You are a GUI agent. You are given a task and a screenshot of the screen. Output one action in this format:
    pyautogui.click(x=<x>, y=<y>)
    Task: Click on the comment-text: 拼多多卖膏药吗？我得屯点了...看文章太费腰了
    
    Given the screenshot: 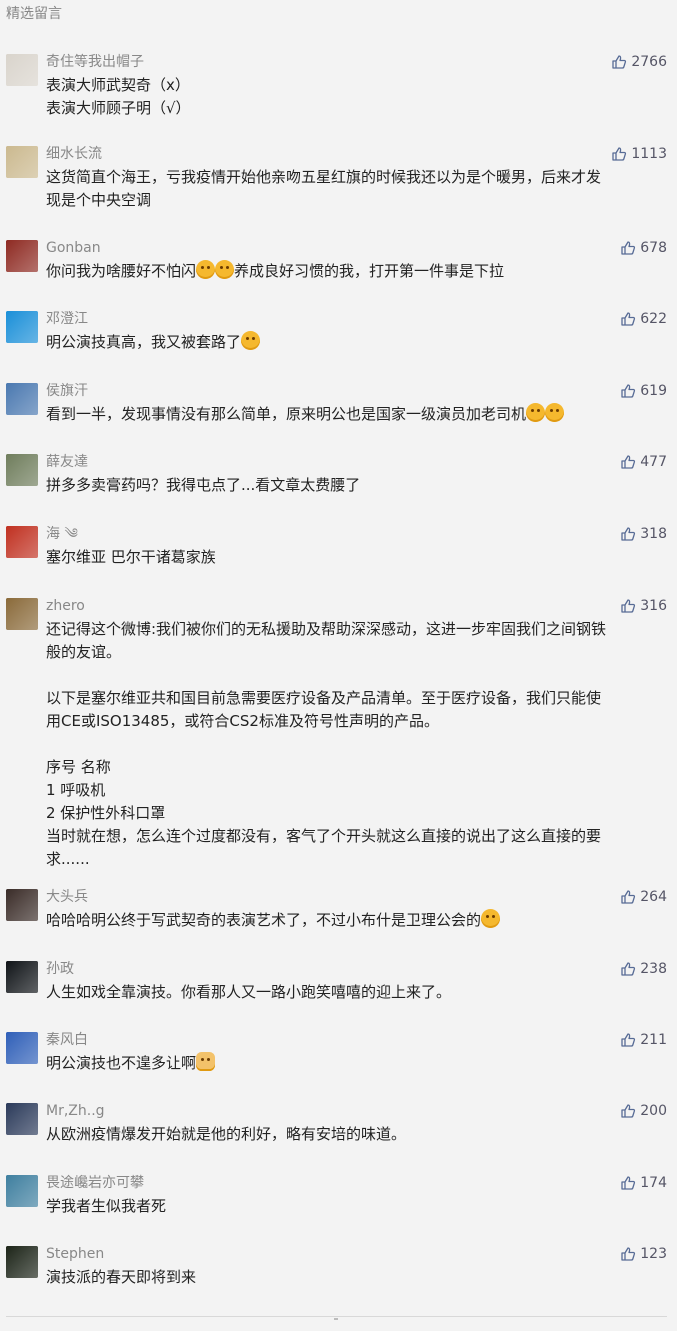 What is the action you would take?
    pyautogui.click(x=356, y=485)
    